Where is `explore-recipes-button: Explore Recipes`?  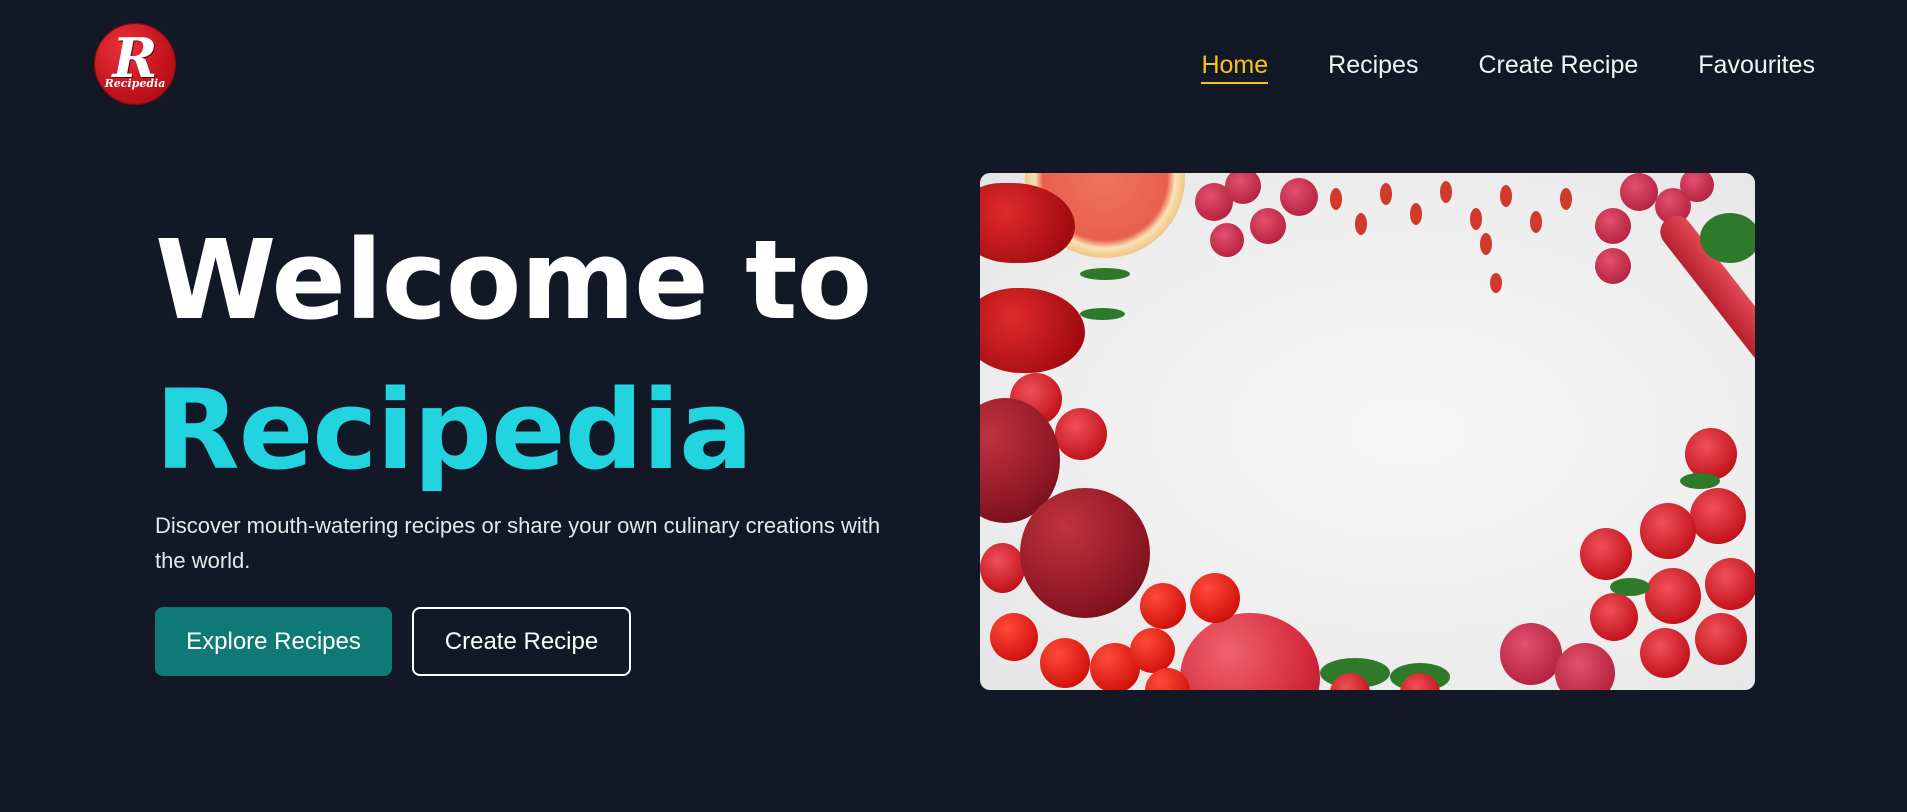
explore-recipes-button: Explore Recipes is located at coordinates (273, 641).